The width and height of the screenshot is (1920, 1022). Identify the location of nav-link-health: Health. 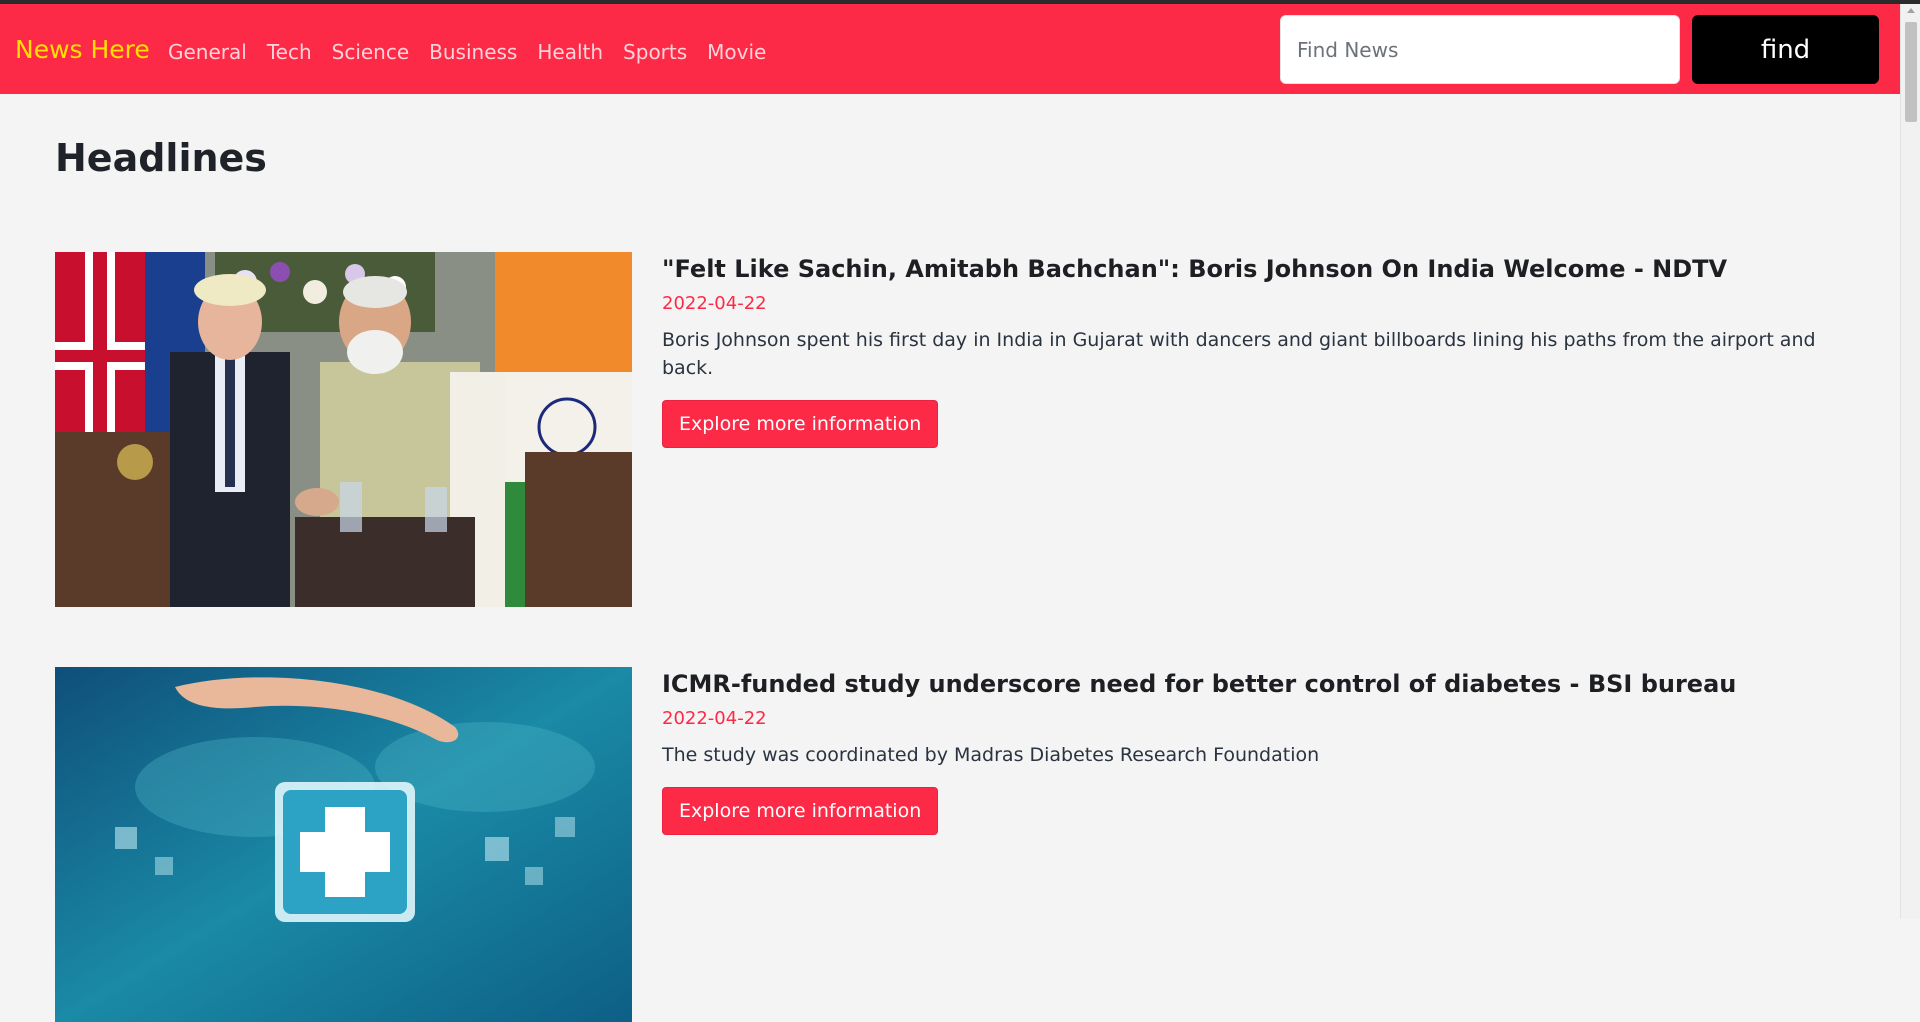
(570, 52).